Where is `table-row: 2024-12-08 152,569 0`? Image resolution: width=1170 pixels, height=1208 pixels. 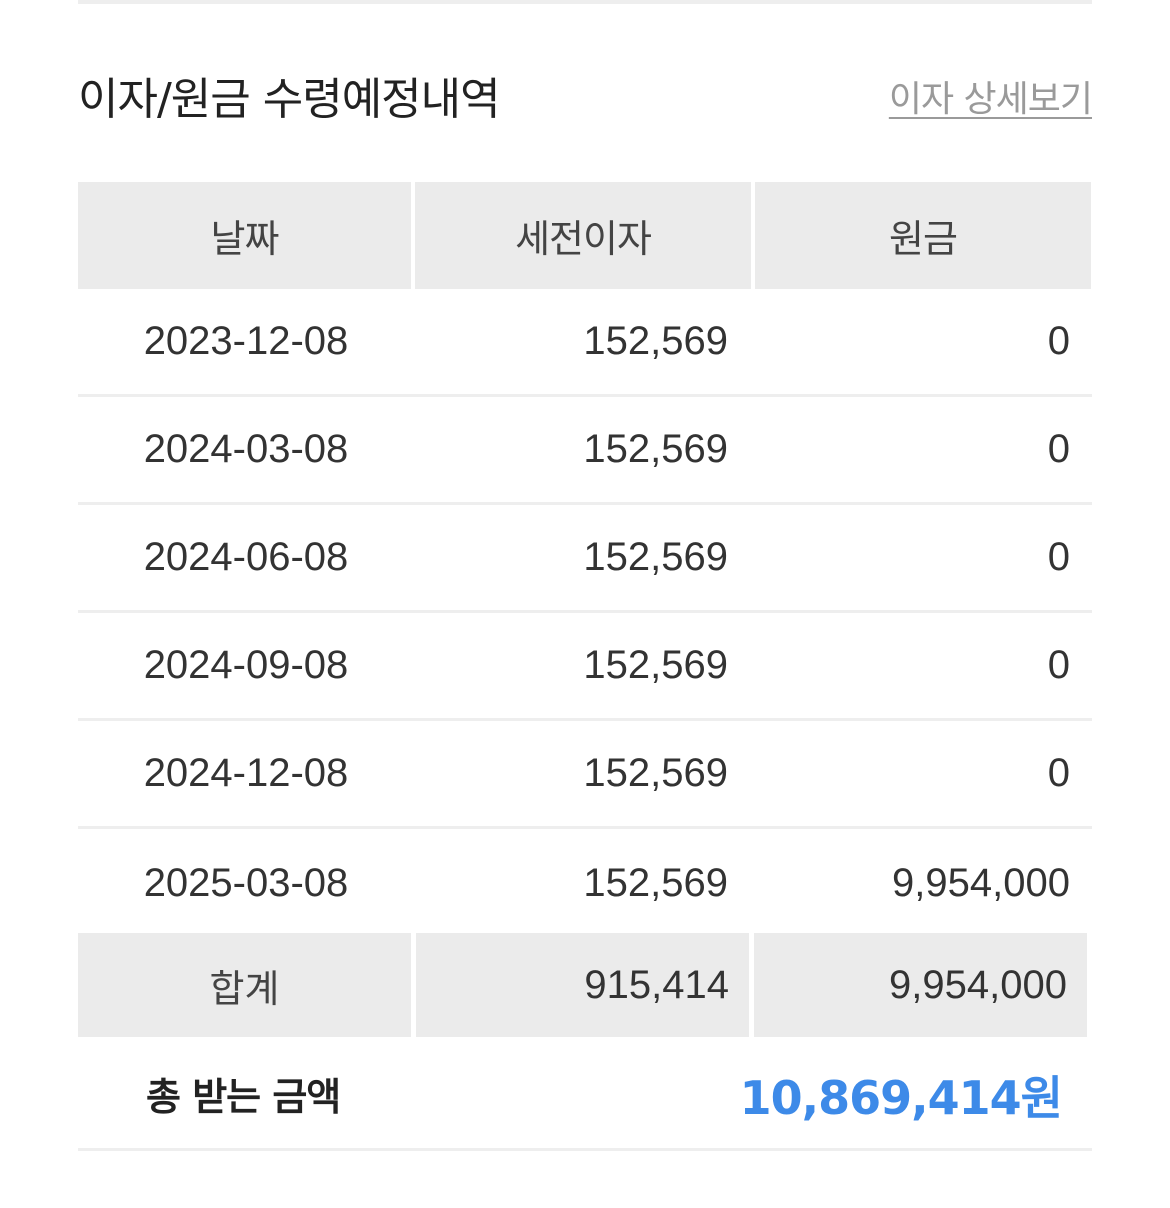
table-row: 2024-12-08 152,569 0 is located at coordinates (585, 775).